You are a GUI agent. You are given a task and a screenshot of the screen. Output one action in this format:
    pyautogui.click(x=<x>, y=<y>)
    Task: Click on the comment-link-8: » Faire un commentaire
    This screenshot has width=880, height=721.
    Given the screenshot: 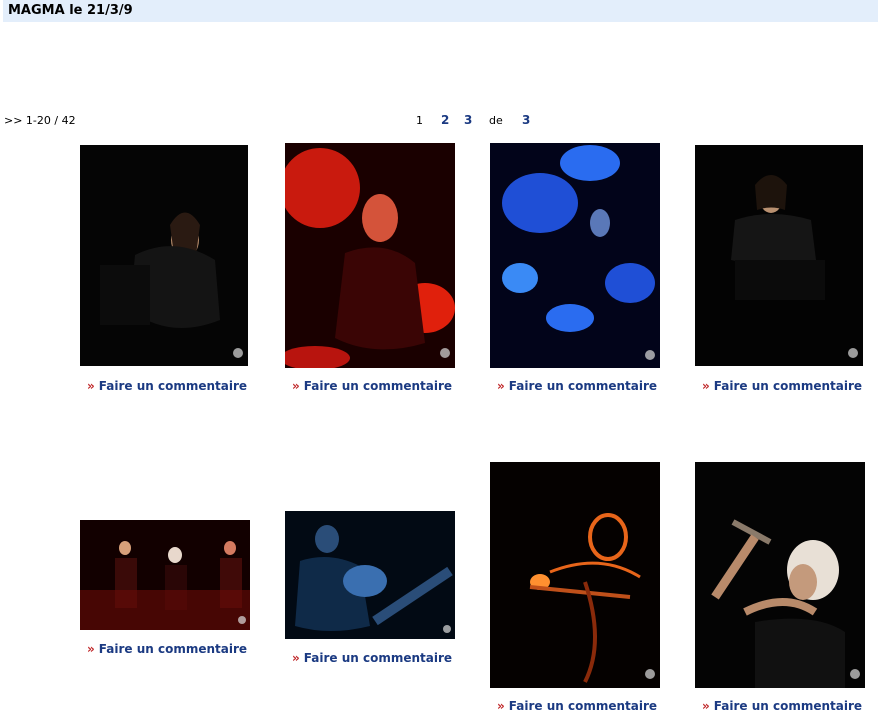 What is the action you would take?
    pyautogui.click(x=782, y=706)
    